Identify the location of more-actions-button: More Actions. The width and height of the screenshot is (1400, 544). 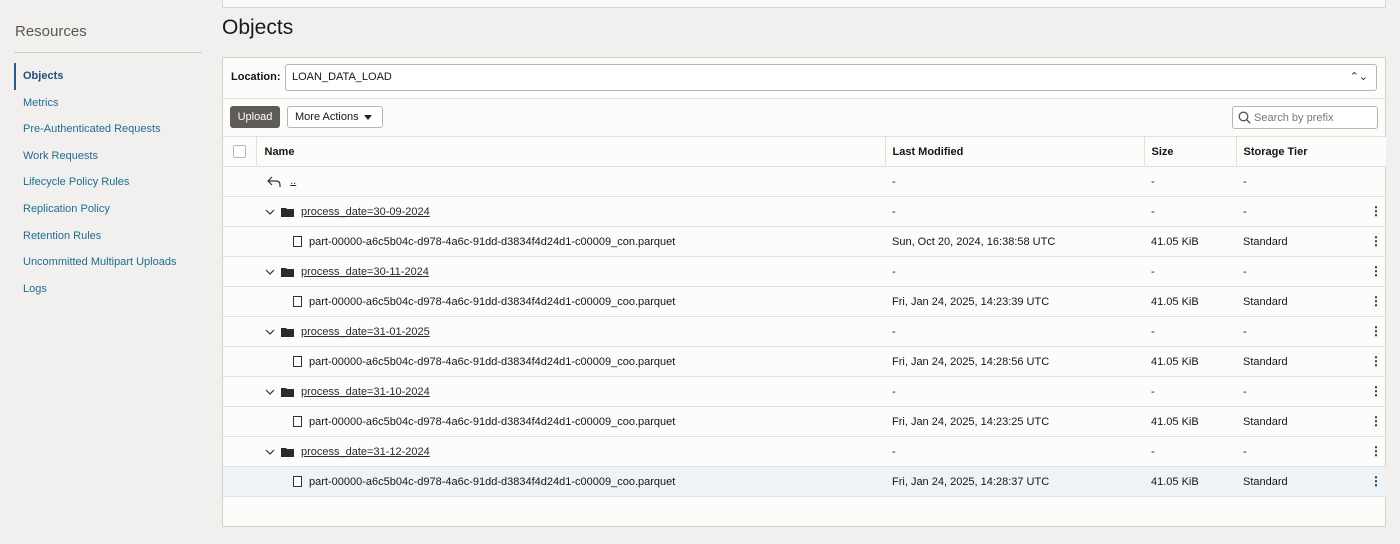
(335, 117).